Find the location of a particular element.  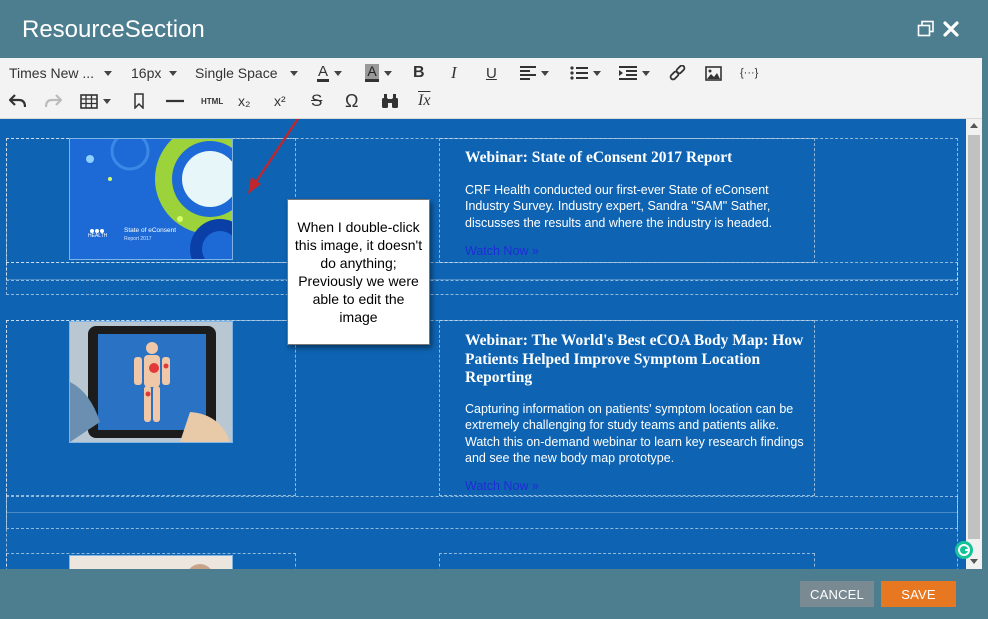

font-size-value: 16px is located at coordinates (146, 73).